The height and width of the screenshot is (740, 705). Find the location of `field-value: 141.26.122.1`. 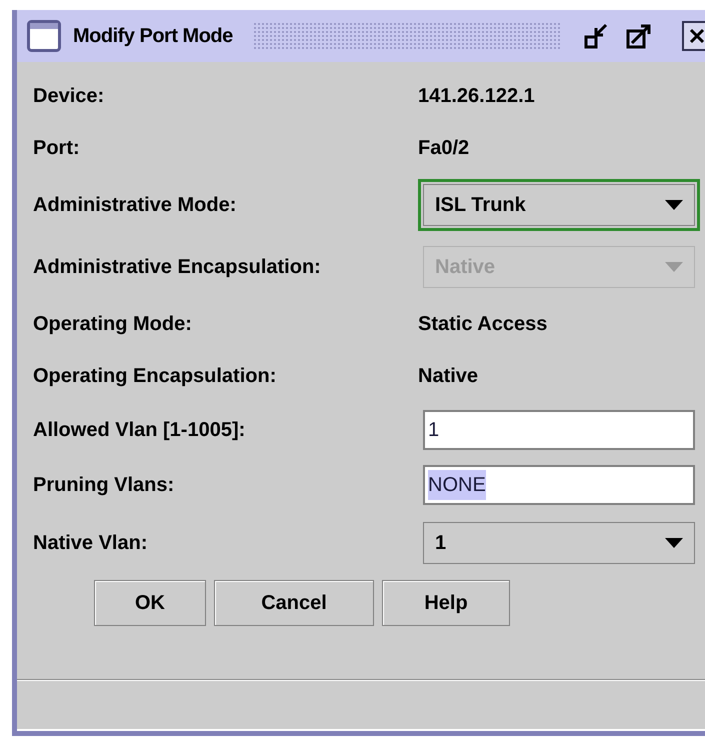

field-value: 141.26.122.1 is located at coordinates (476, 96).